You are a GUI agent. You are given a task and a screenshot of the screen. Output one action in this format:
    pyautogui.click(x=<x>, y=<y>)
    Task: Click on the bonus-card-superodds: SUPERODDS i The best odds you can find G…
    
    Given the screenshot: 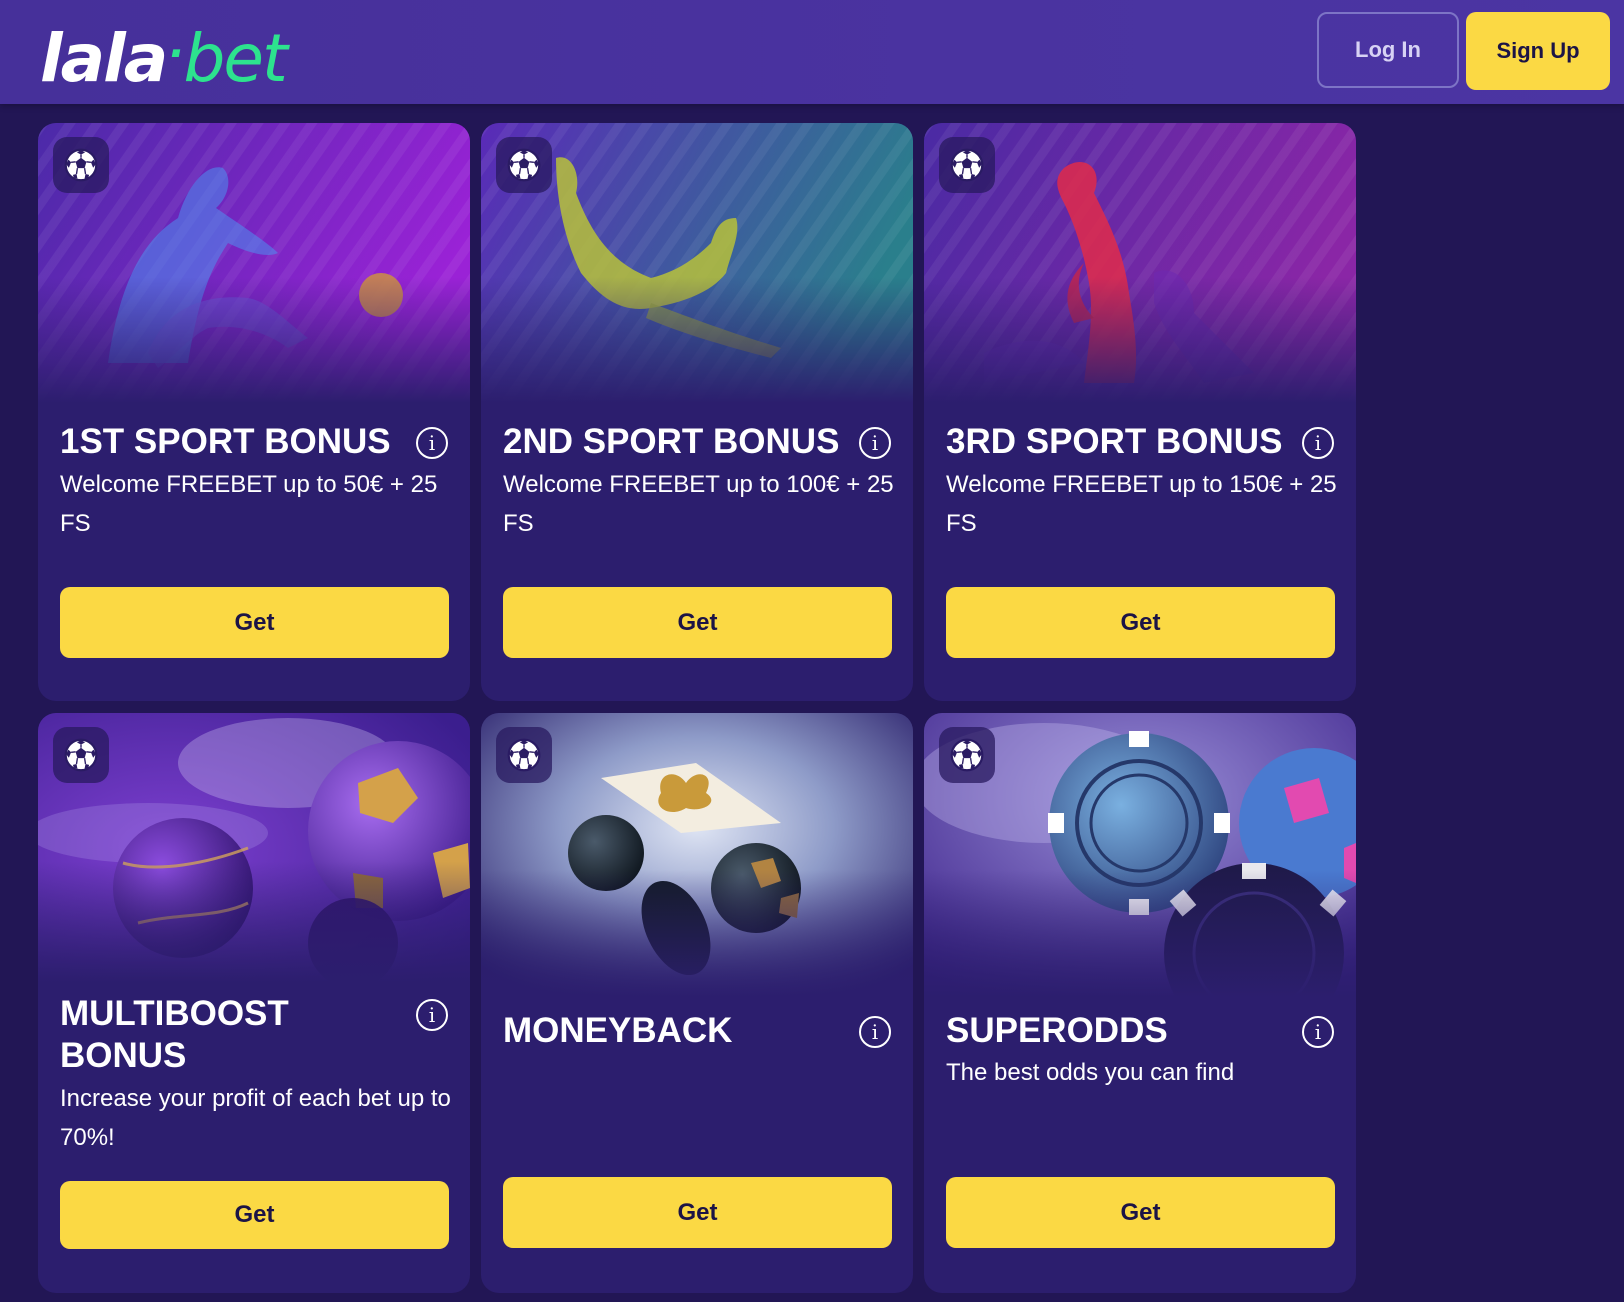 What is the action you would take?
    pyautogui.click(x=1140, y=1003)
    